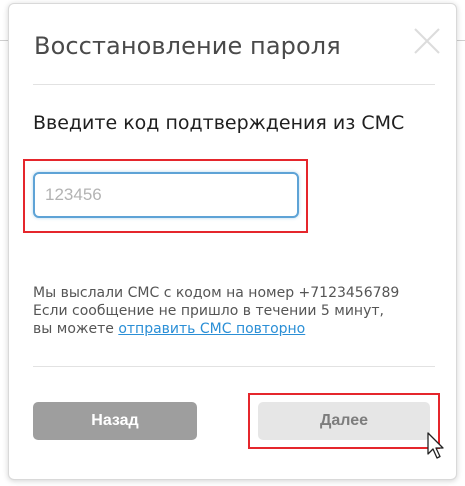 This screenshot has height=486, width=465. What do you see at coordinates (234, 84) in the screenshot?
I see `header-divider` at bounding box center [234, 84].